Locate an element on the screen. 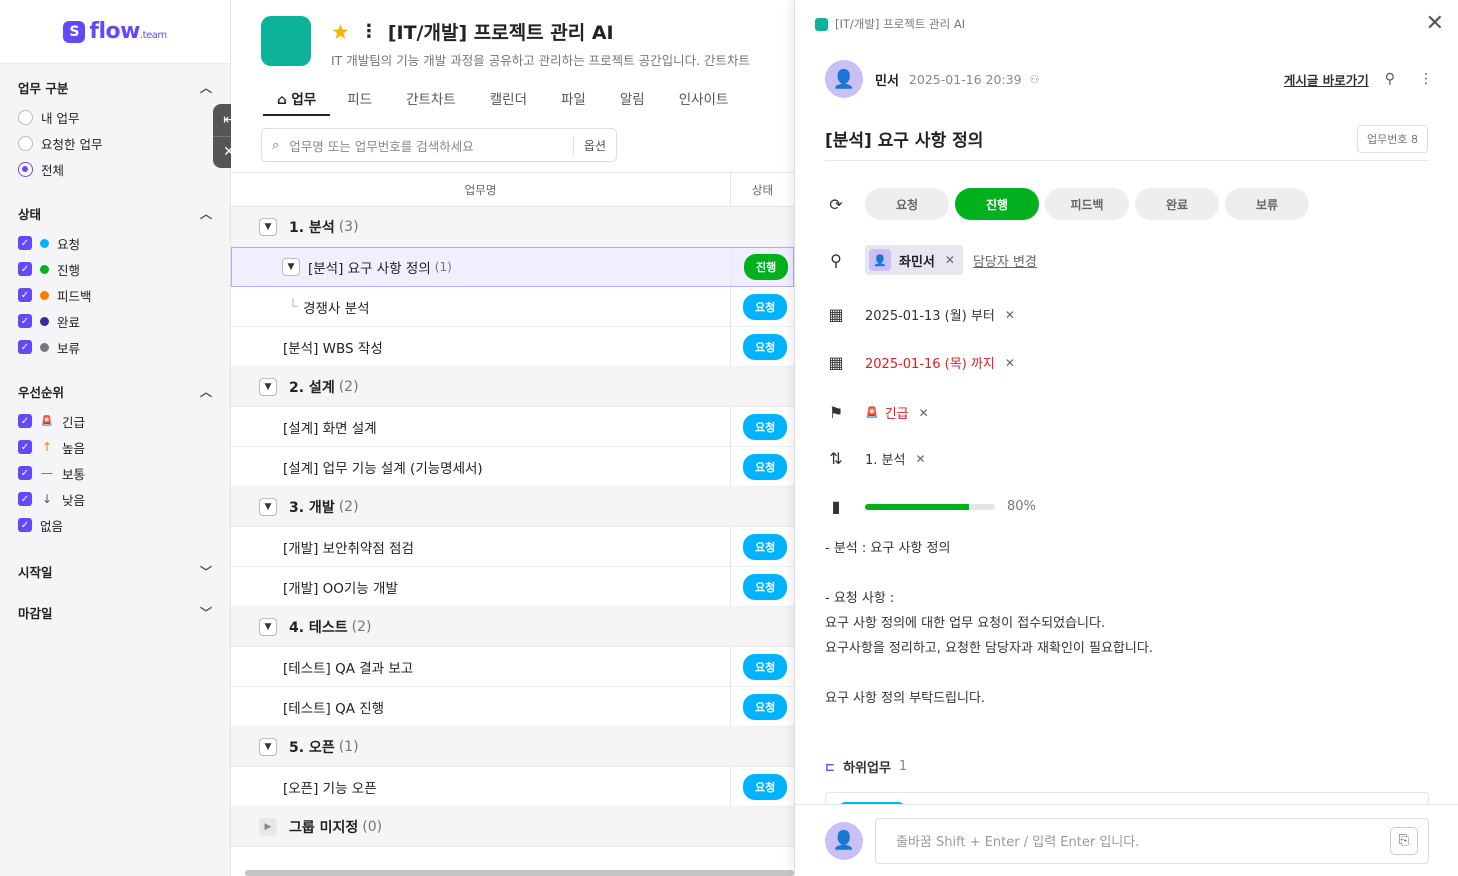 The image size is (1458, 876). work-type-option: 내 업무 is located at coordinates (115, 117).